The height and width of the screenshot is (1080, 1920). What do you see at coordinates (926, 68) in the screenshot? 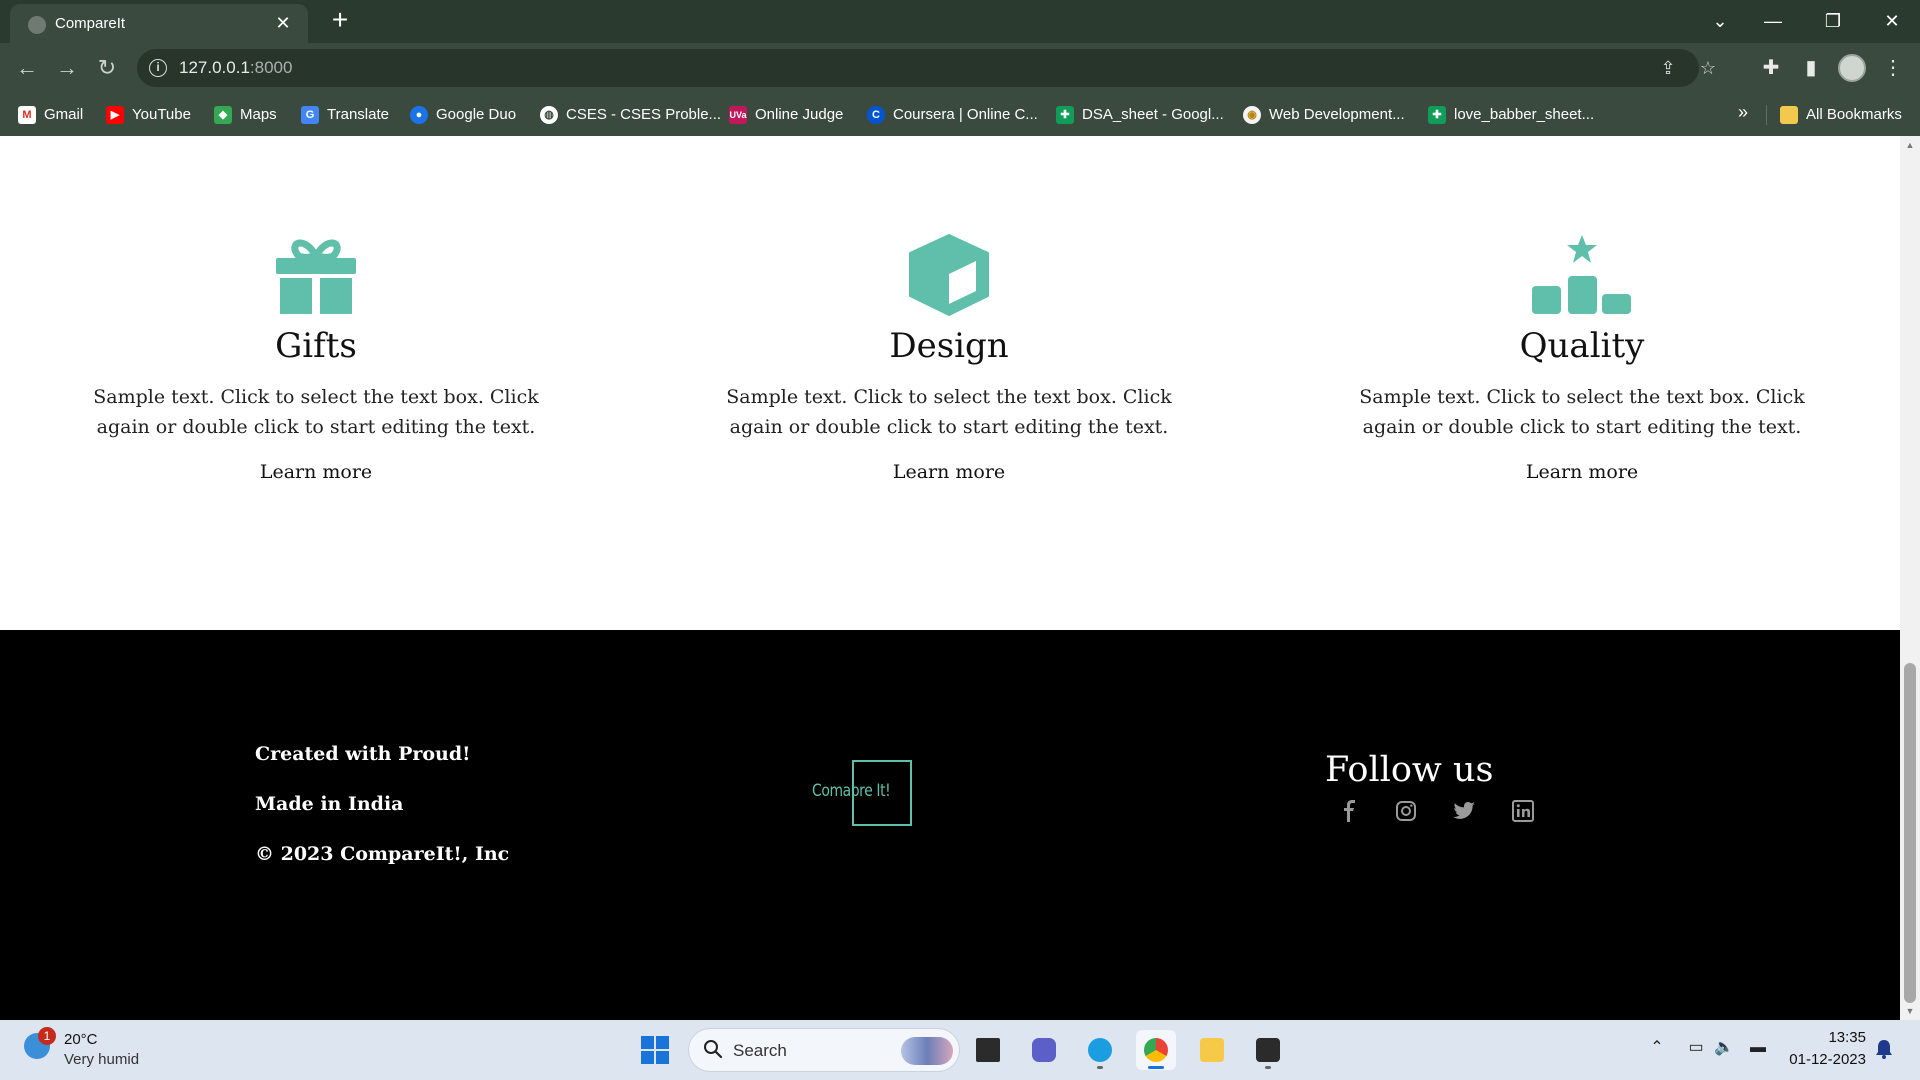
I see `address-bar: i 127.0.0.1:8000 ⇪ ☆` at bounding box center [926, 68].